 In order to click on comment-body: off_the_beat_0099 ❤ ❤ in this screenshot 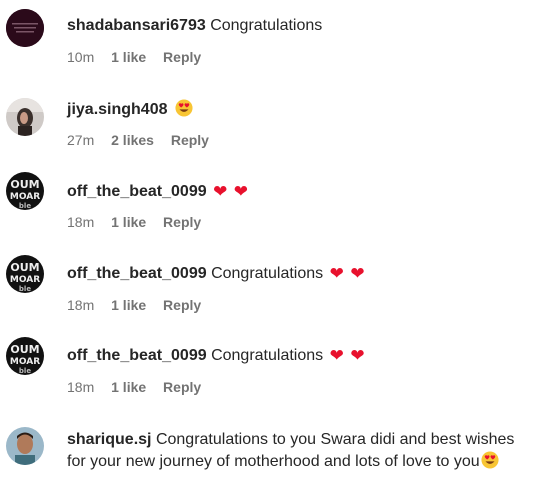, I will do `click(157, 192)`.